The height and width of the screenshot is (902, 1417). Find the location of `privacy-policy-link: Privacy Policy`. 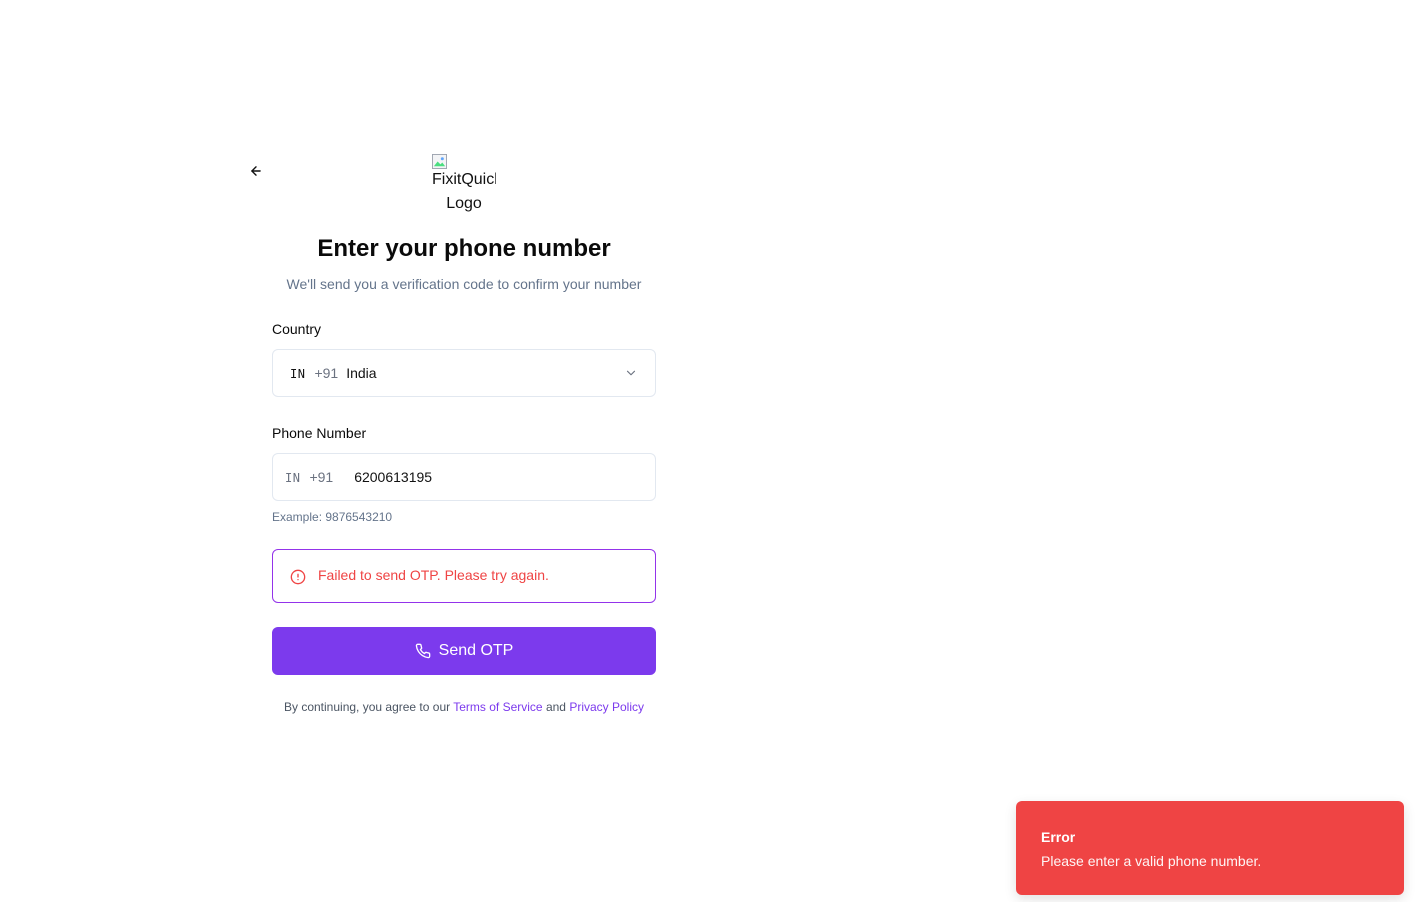

privacy-policy-link: Privacy Policy is located at coordinates (606, 707).